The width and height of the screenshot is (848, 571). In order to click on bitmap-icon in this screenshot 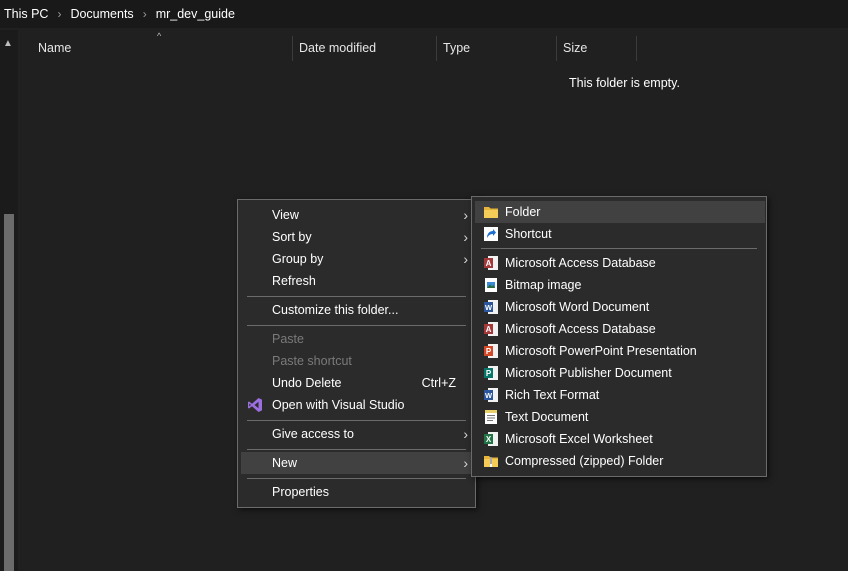, I will do `click(491, 285)`.